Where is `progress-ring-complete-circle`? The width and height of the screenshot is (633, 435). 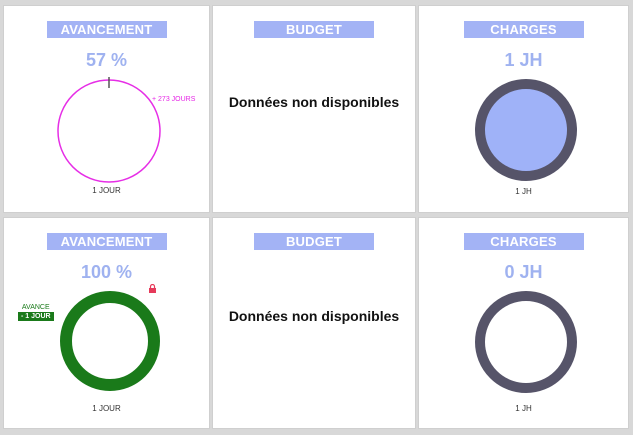 progress-ring-complete-circle is located at coordinates (110, 341).